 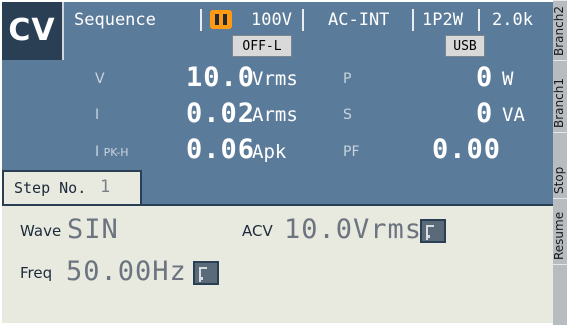 I want to click on i-unit: Arms, so click(x=275, y=115).